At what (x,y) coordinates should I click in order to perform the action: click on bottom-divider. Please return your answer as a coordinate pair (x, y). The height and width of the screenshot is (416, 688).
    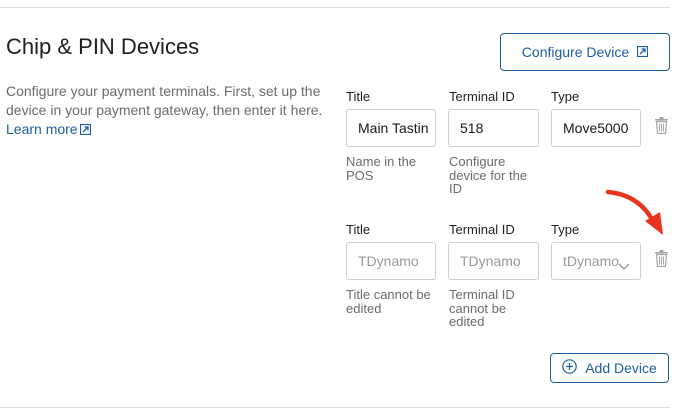
    Looking at the image, I should click on (335, 407).